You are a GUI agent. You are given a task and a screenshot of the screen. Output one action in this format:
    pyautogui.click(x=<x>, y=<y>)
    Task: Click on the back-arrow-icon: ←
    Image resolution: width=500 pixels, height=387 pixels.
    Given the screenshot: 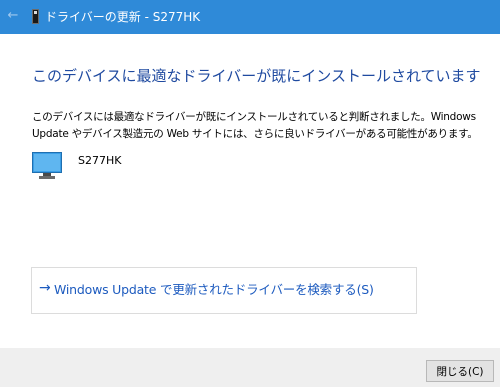 What is the action you would take?
    pyautogui.click(x=13, y=16)
    